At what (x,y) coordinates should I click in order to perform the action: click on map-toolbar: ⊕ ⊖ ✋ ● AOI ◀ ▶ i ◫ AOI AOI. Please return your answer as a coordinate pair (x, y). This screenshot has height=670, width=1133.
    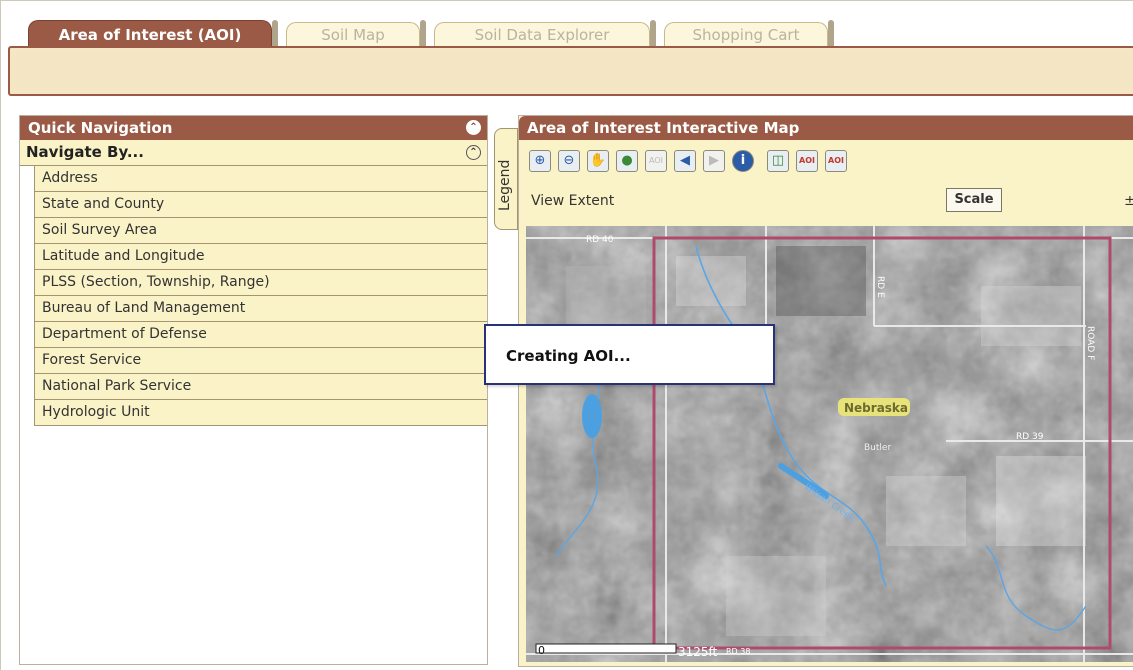
    Looking at the image, I should click on (688, 163).